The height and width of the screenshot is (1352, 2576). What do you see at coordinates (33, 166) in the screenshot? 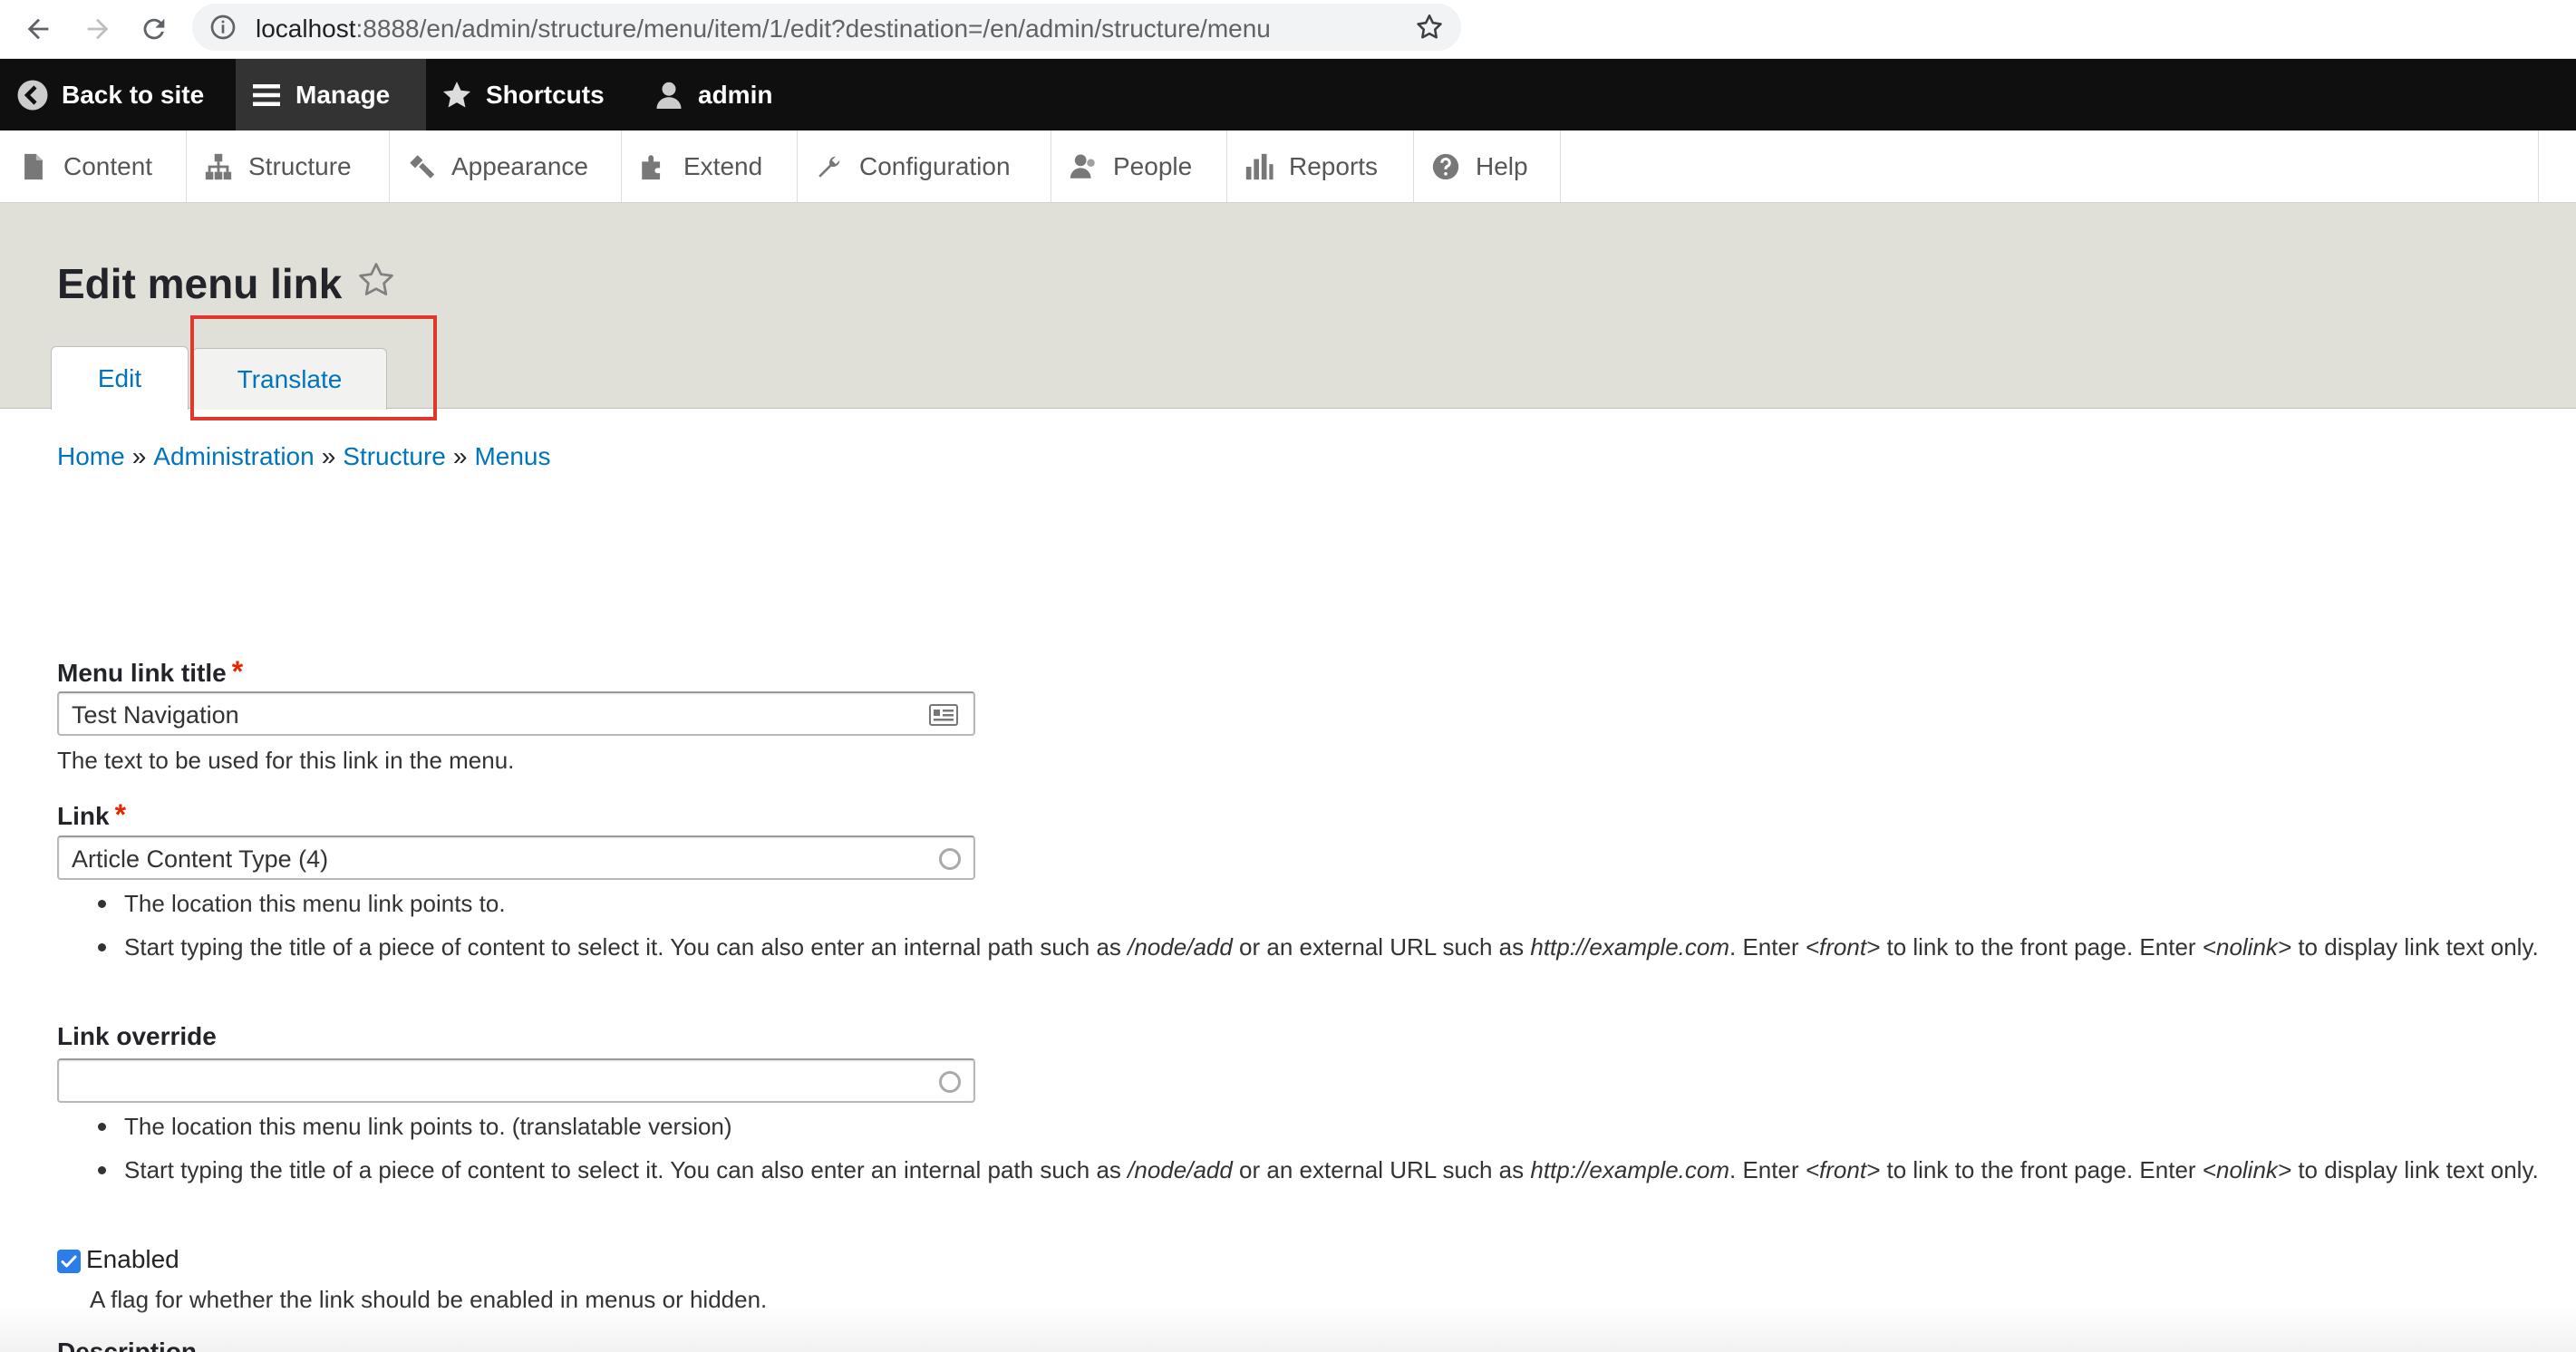
I see `file-icon` at bounding box center [33, 166].